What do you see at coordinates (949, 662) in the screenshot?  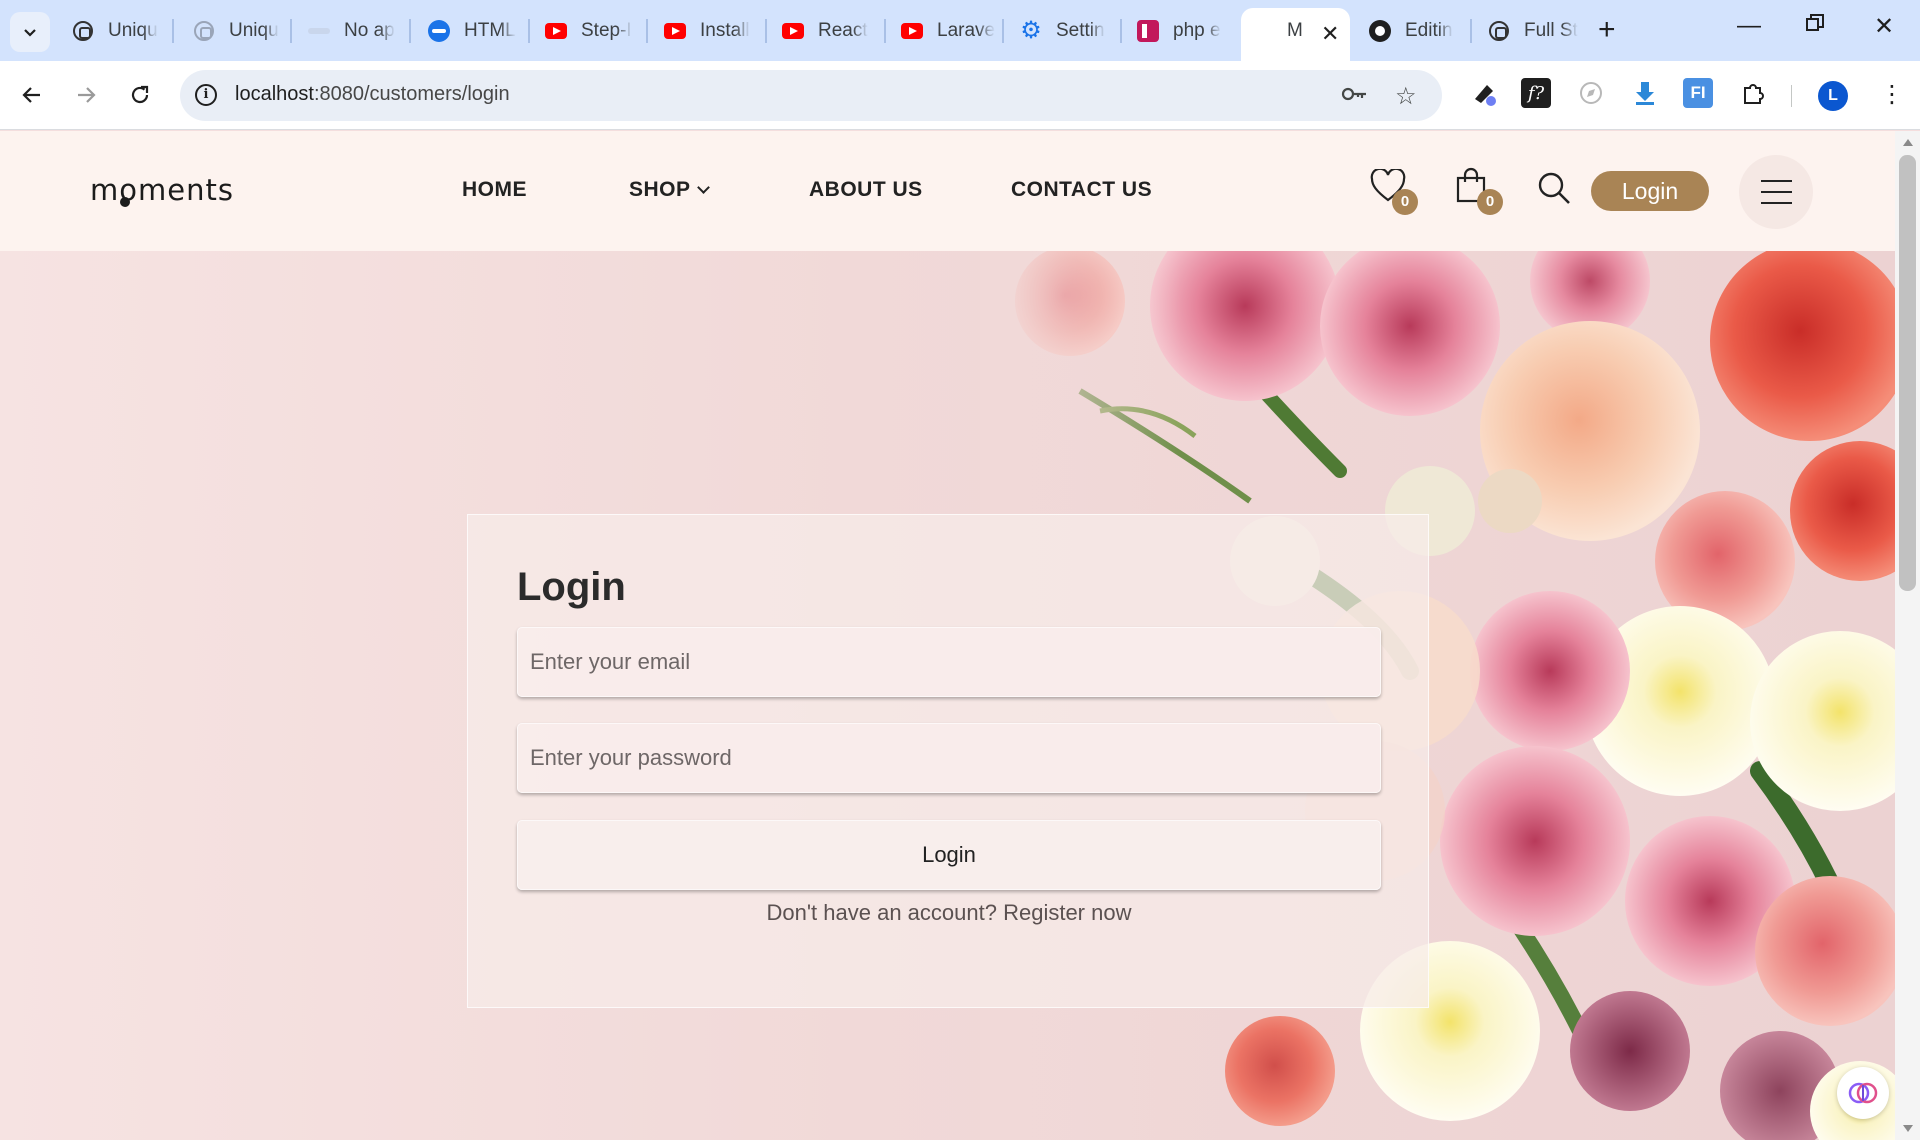 I see `email-input` at bounding box center [949, 662].